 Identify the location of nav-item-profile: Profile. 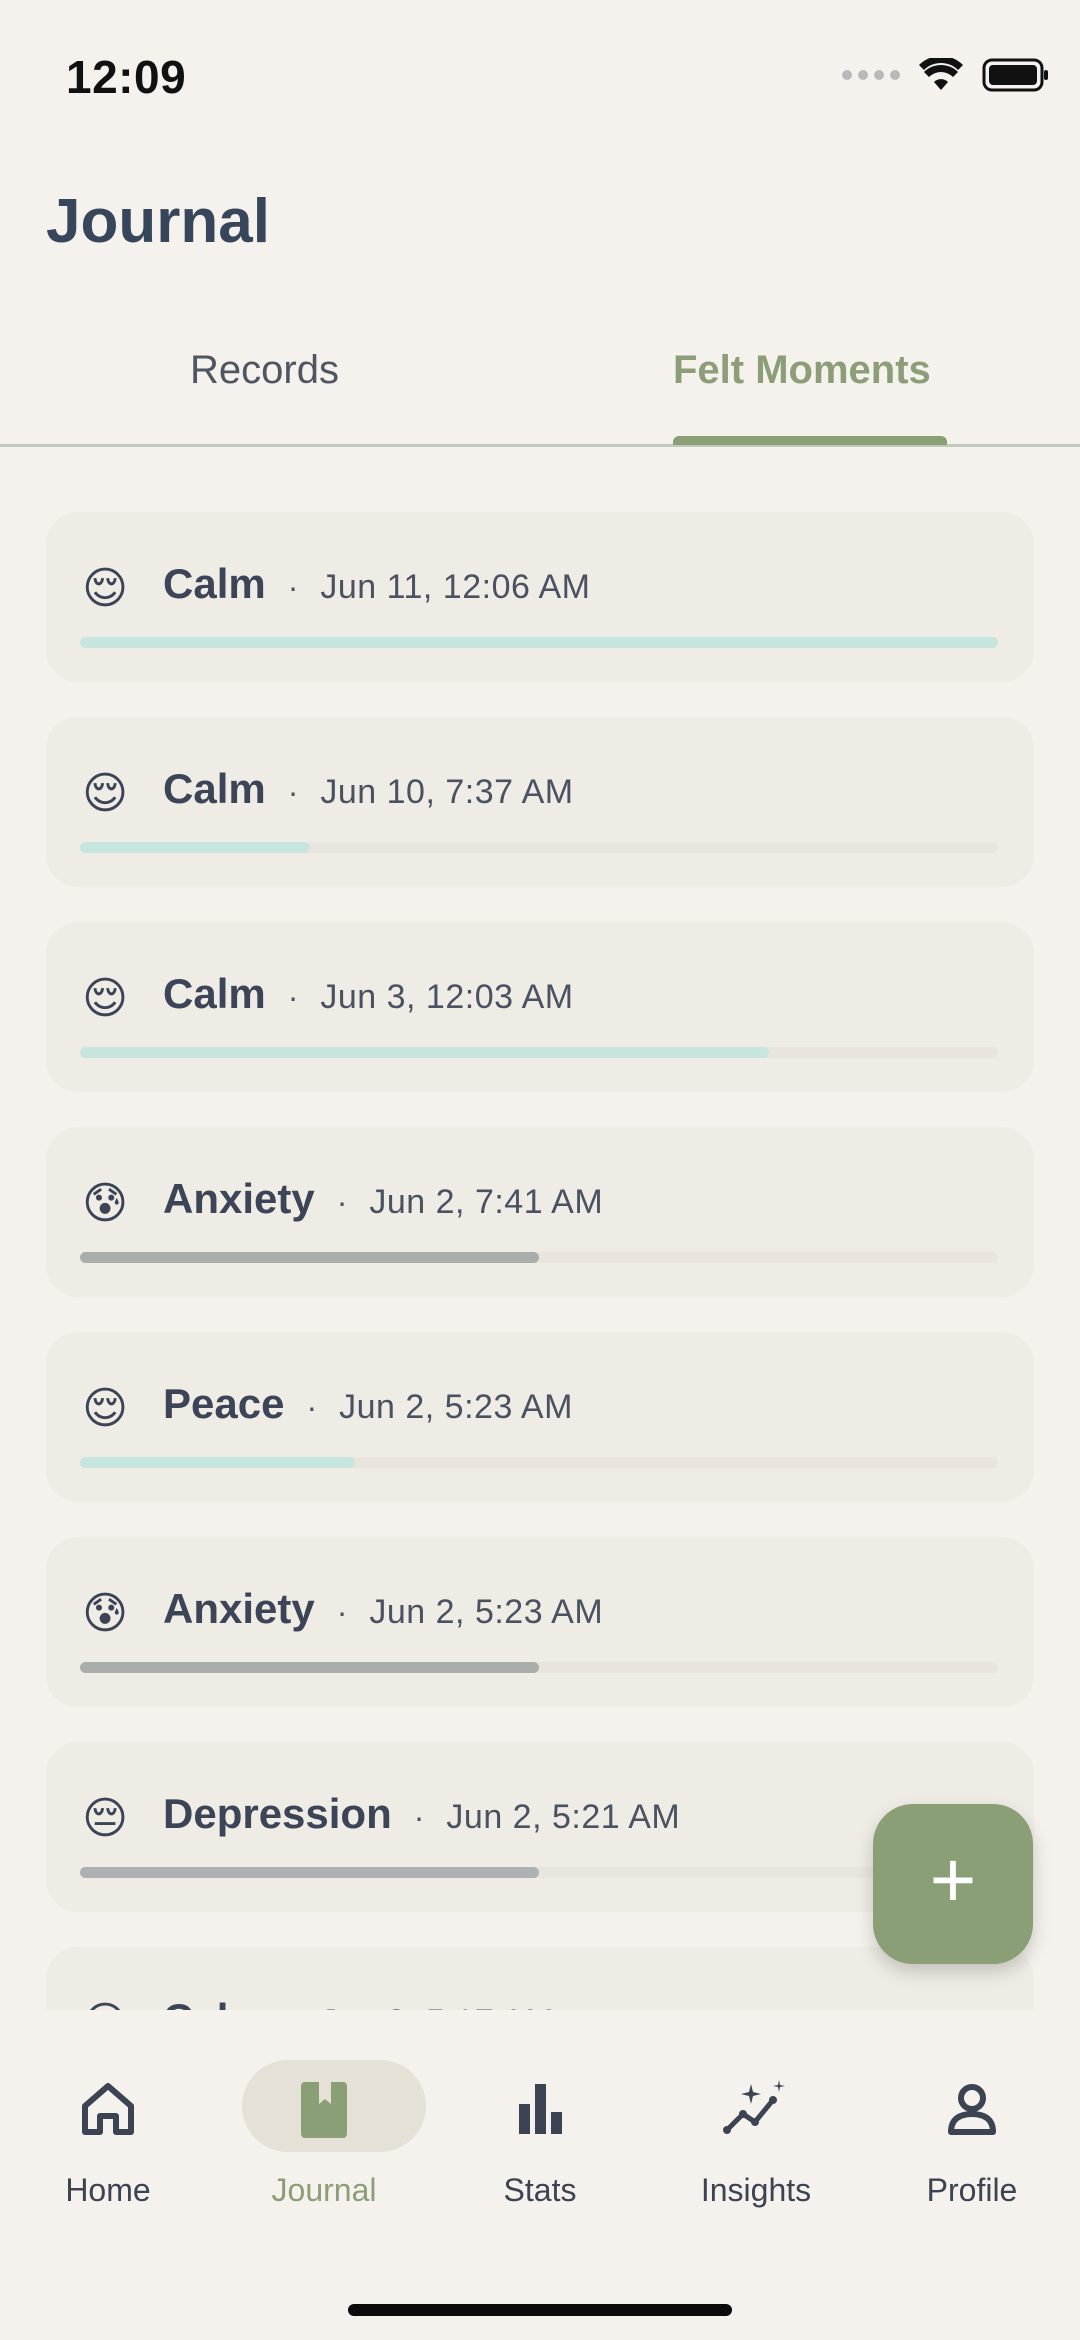
(972, 2137).